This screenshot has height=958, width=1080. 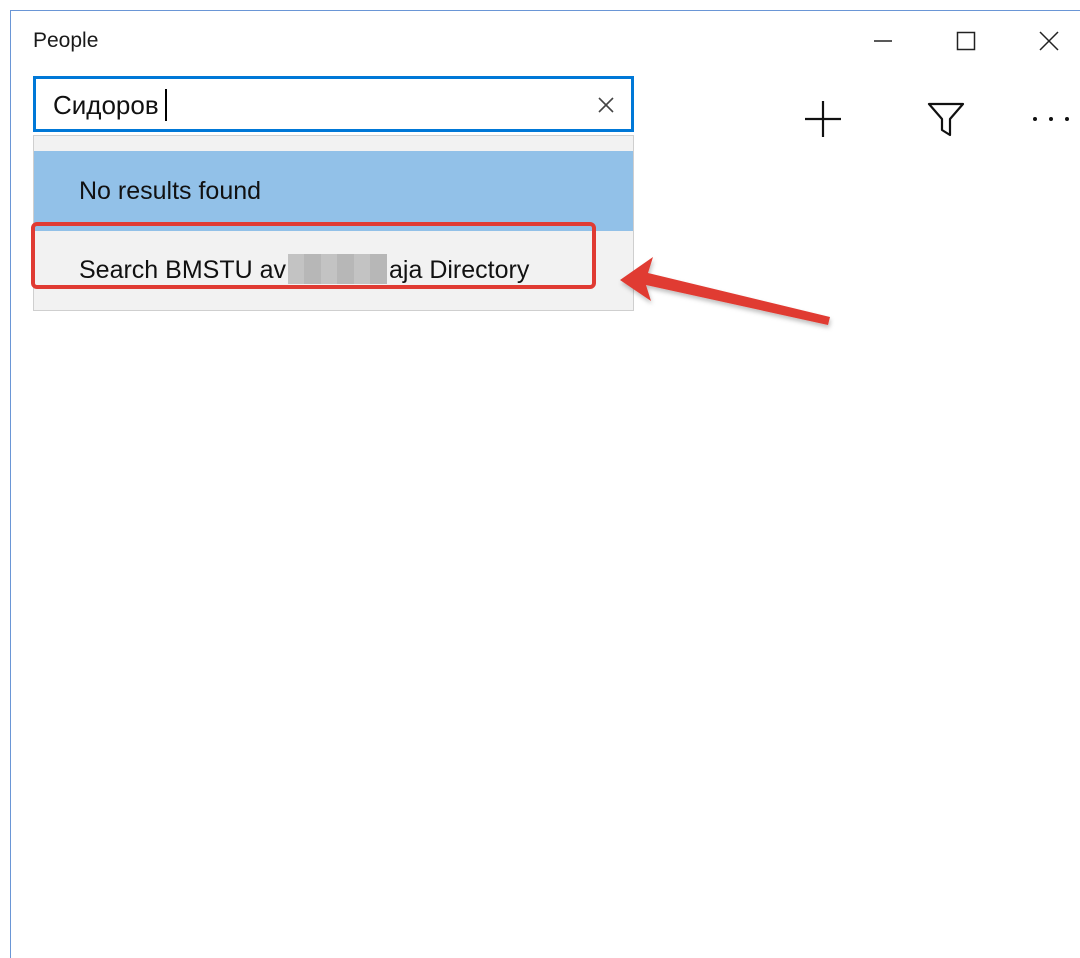 What do you see at coordinates (170, 190) in the screenshot?
I see `no-results-label: No results found` at bounding box center [170, 190].